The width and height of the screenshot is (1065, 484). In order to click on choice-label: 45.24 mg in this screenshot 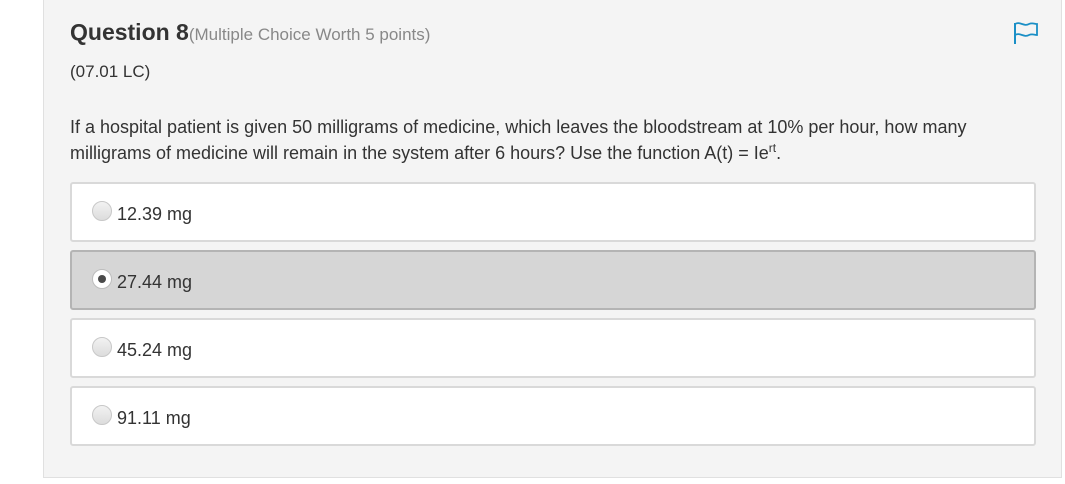, I will do `click(155, 350)`.